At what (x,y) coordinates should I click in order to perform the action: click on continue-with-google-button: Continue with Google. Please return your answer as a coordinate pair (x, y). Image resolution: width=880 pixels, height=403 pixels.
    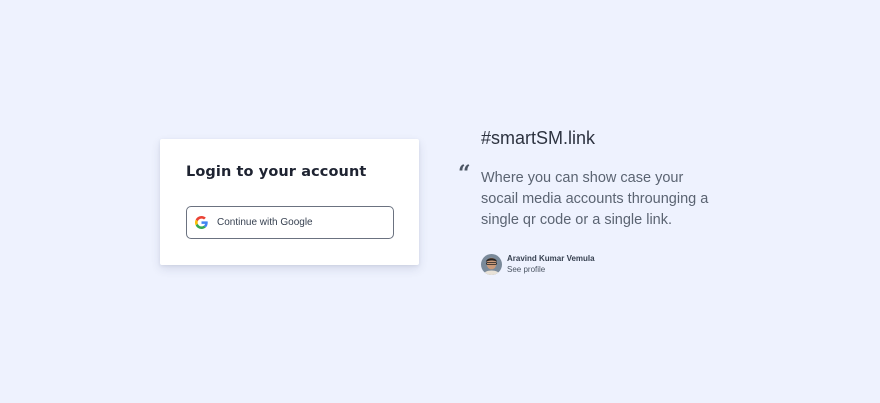
    Looking at the image, I should click on (290, 222).